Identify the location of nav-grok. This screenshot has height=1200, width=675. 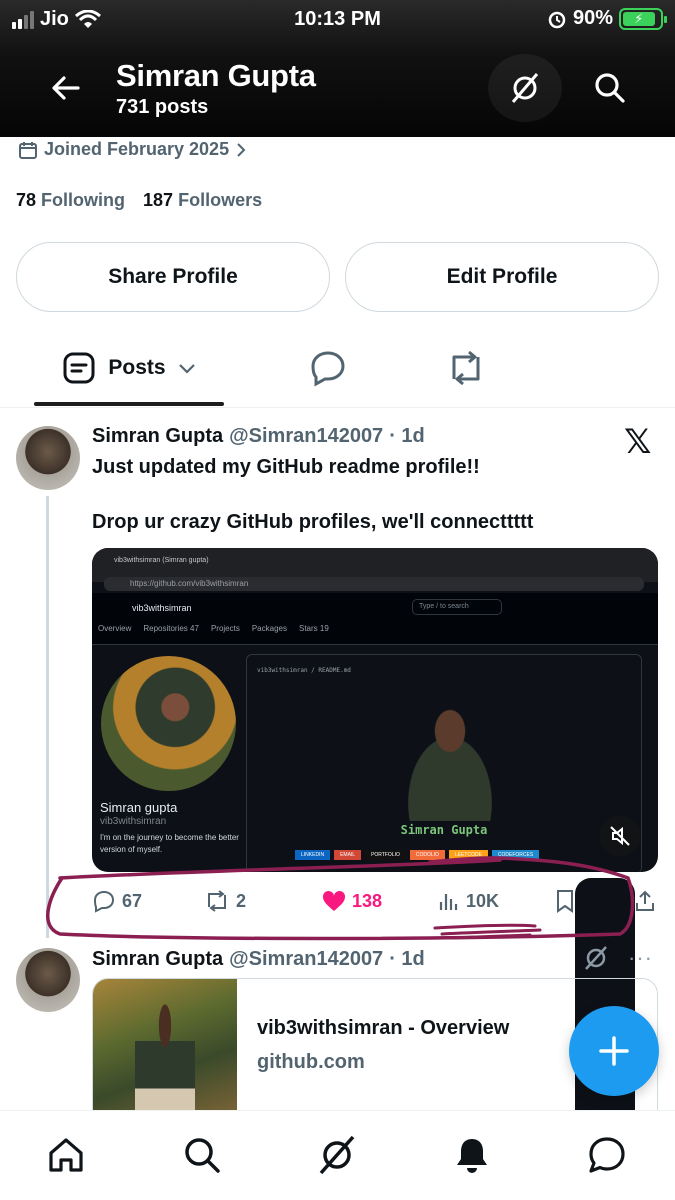
(337, 1155).